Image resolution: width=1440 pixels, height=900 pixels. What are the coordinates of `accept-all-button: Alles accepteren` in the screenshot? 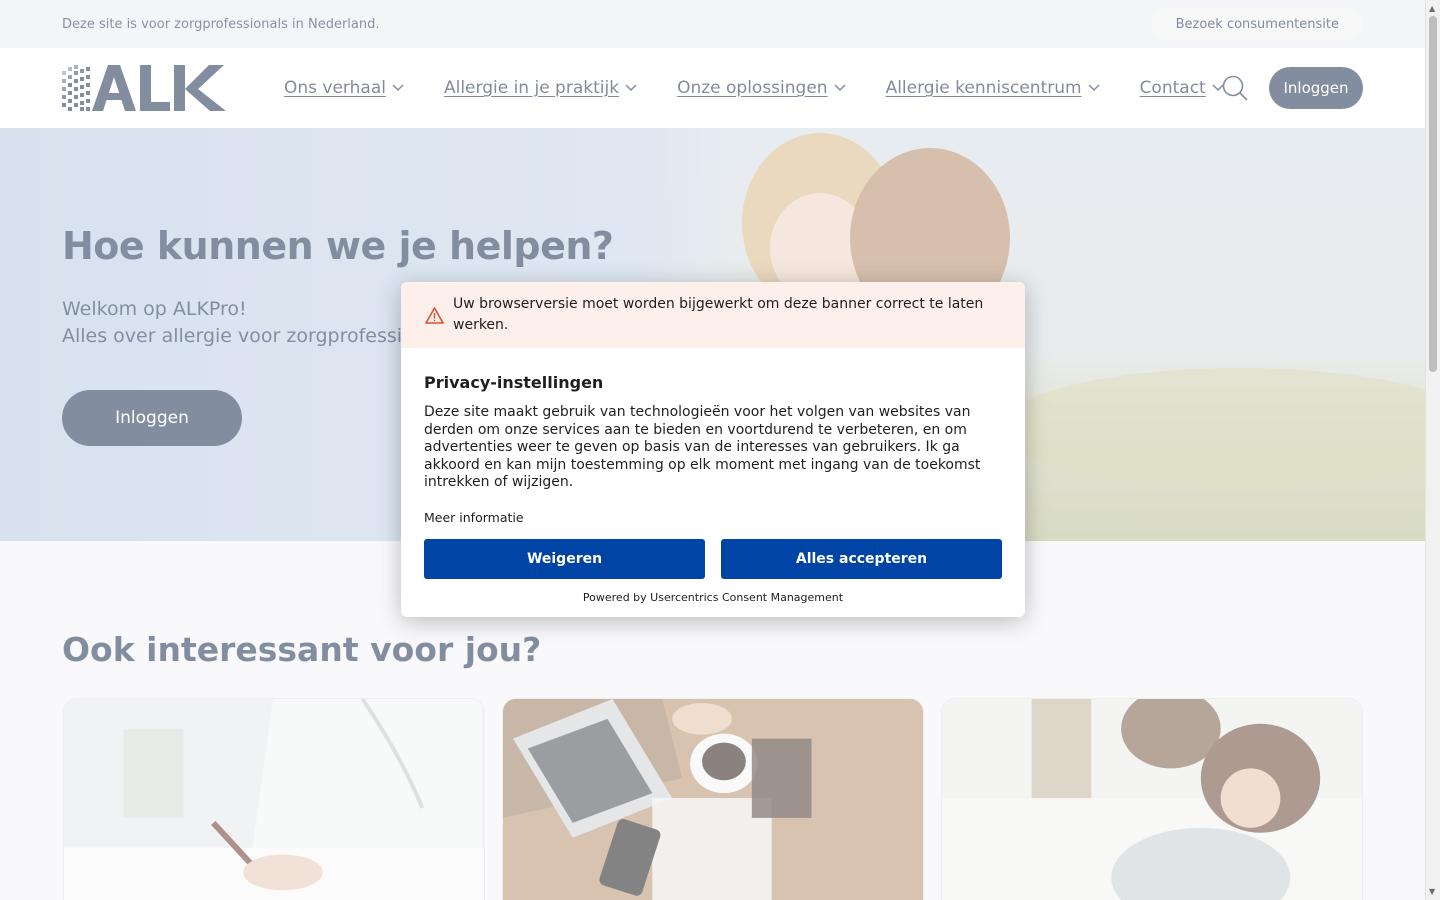 It's located at (861, 559).